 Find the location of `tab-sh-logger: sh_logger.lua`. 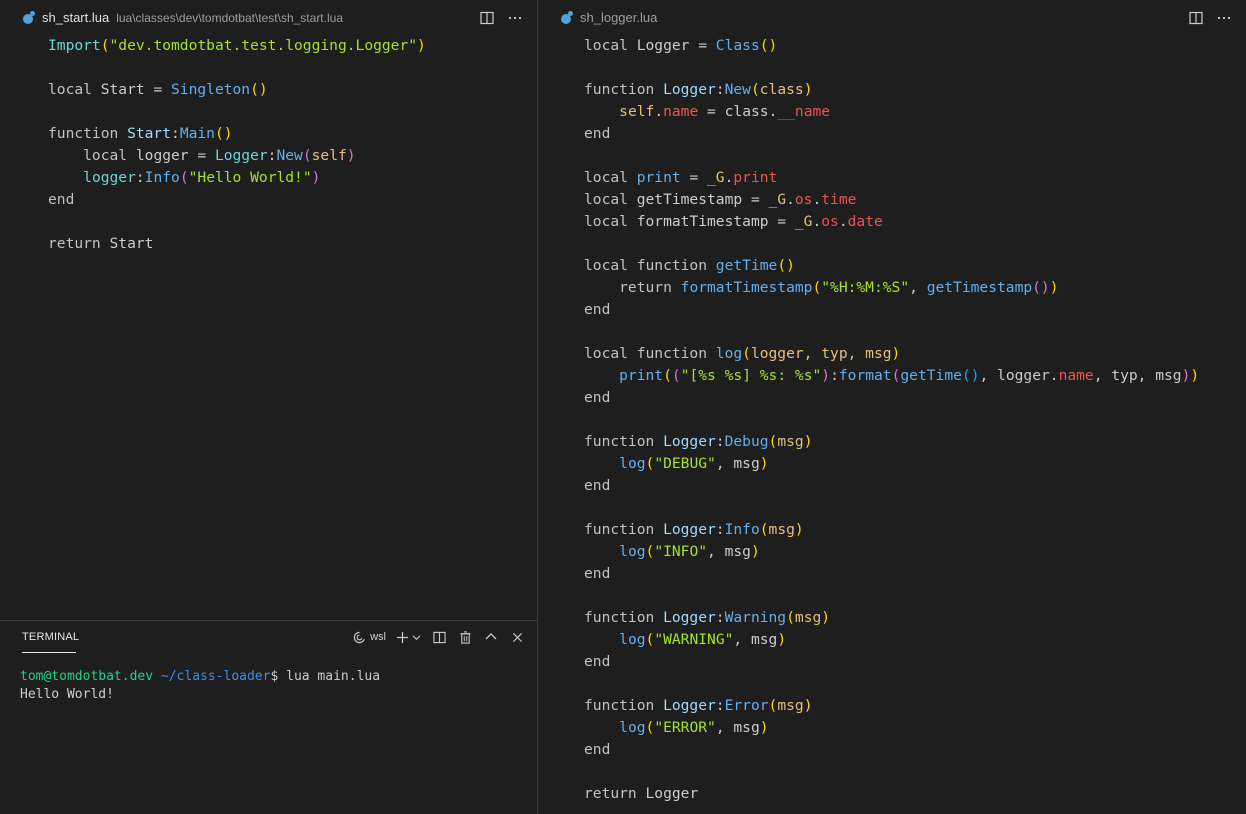

tab-sh-logger: sh_logger.lua is located at coordinates (597, 17).